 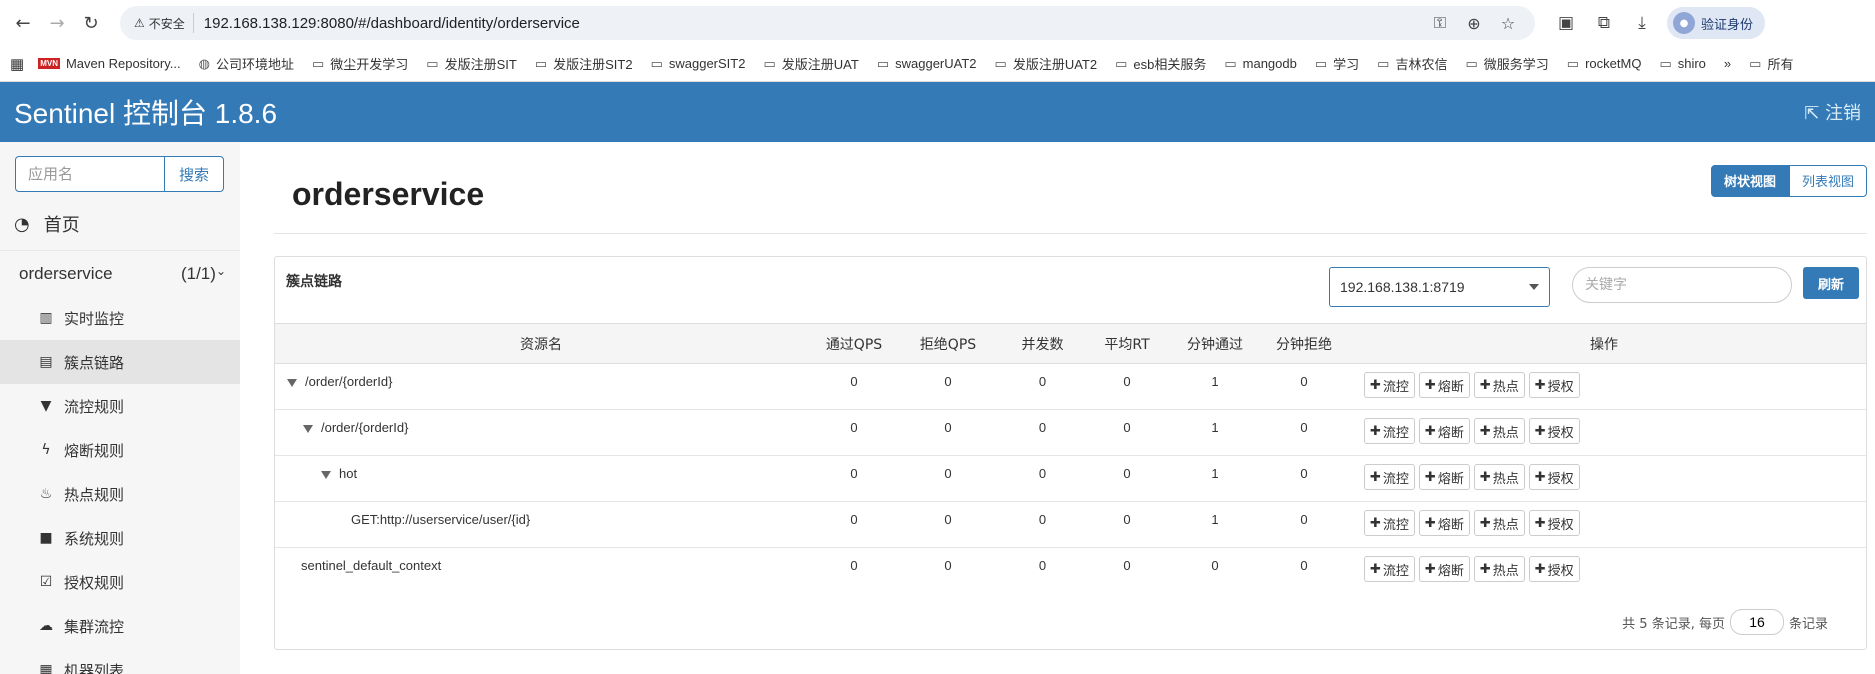 What do you see at coordinates (23, 23) in the screenshot?
I see `back-icon: ←` at bounding box center [23, 23].